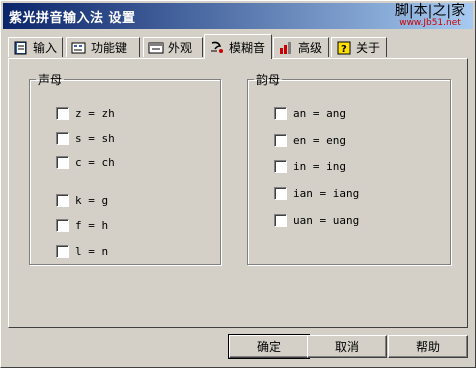 This screenshot has height=368, width=476. I want to click on book-icon, so click(21, 48).